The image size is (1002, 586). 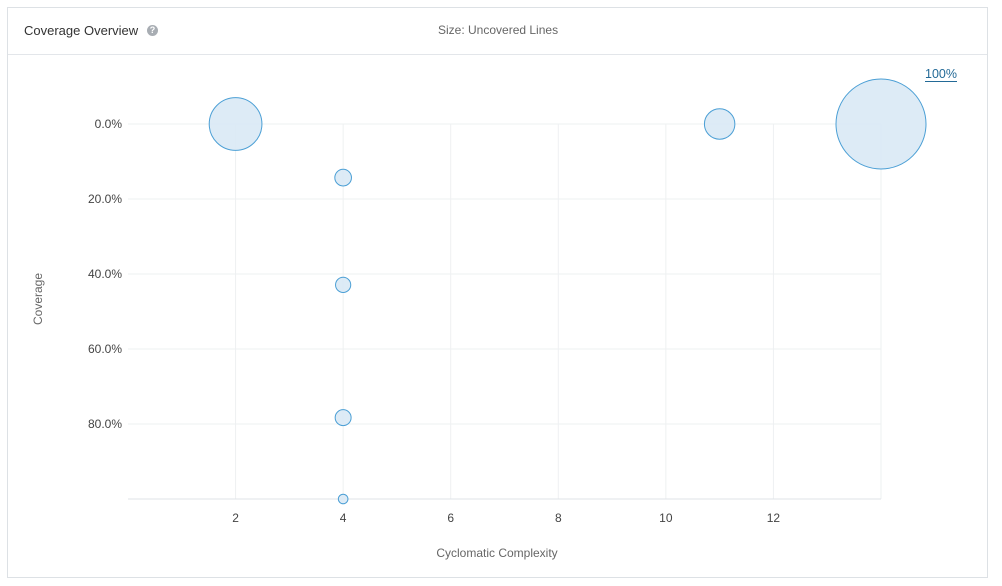 I want to click on y-tick-label: 20.0%, so click(x=105, y=199).